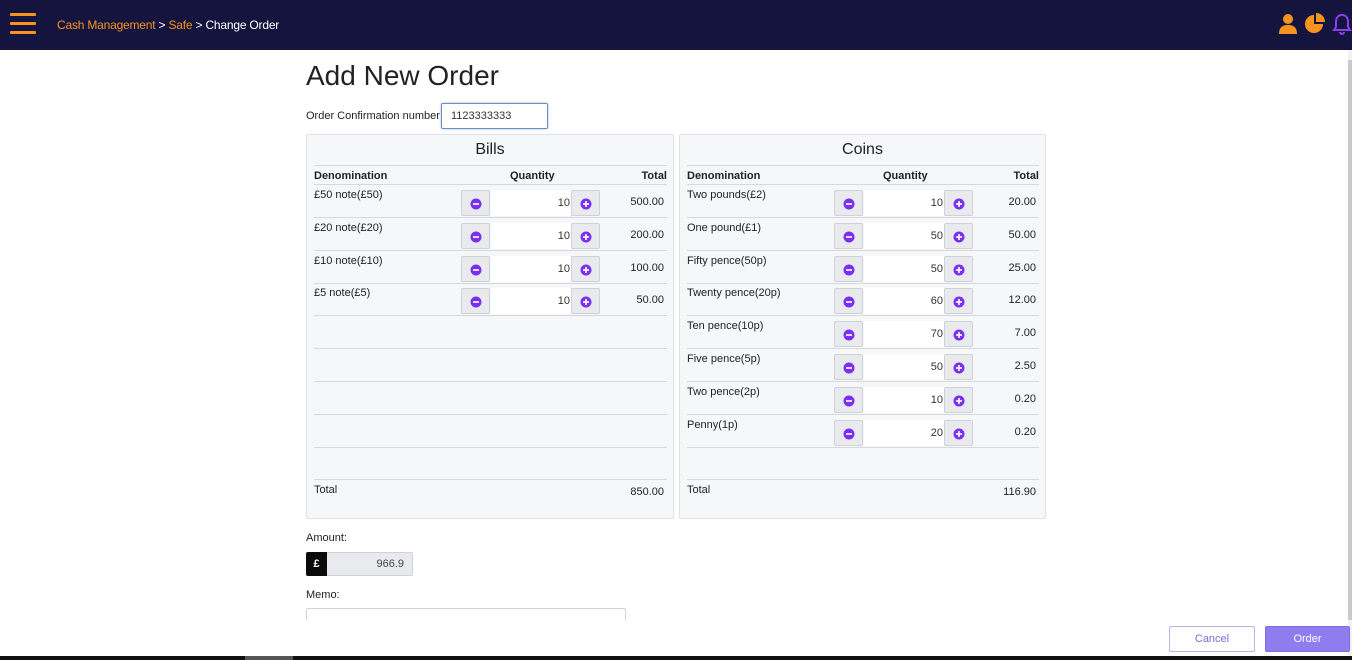 The image size is (1352, 660). Describe the element at coordinates (1025, 366) in the screenshot. I see `row-total: 2.50` at that location.